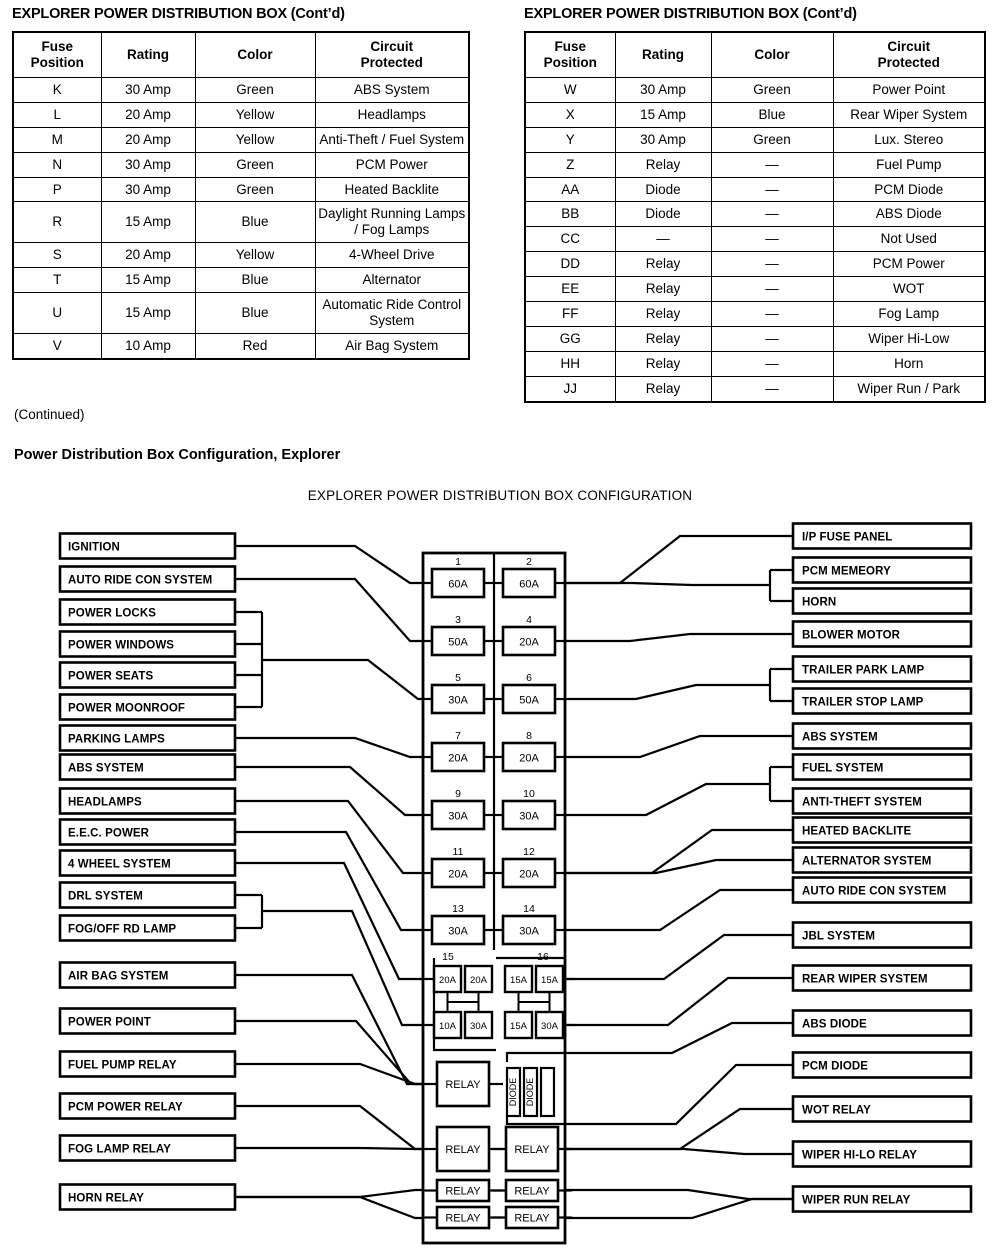 This screenshot has height=1256, width=1000. I want to click on fuse-number: 12, so click(529, 852).